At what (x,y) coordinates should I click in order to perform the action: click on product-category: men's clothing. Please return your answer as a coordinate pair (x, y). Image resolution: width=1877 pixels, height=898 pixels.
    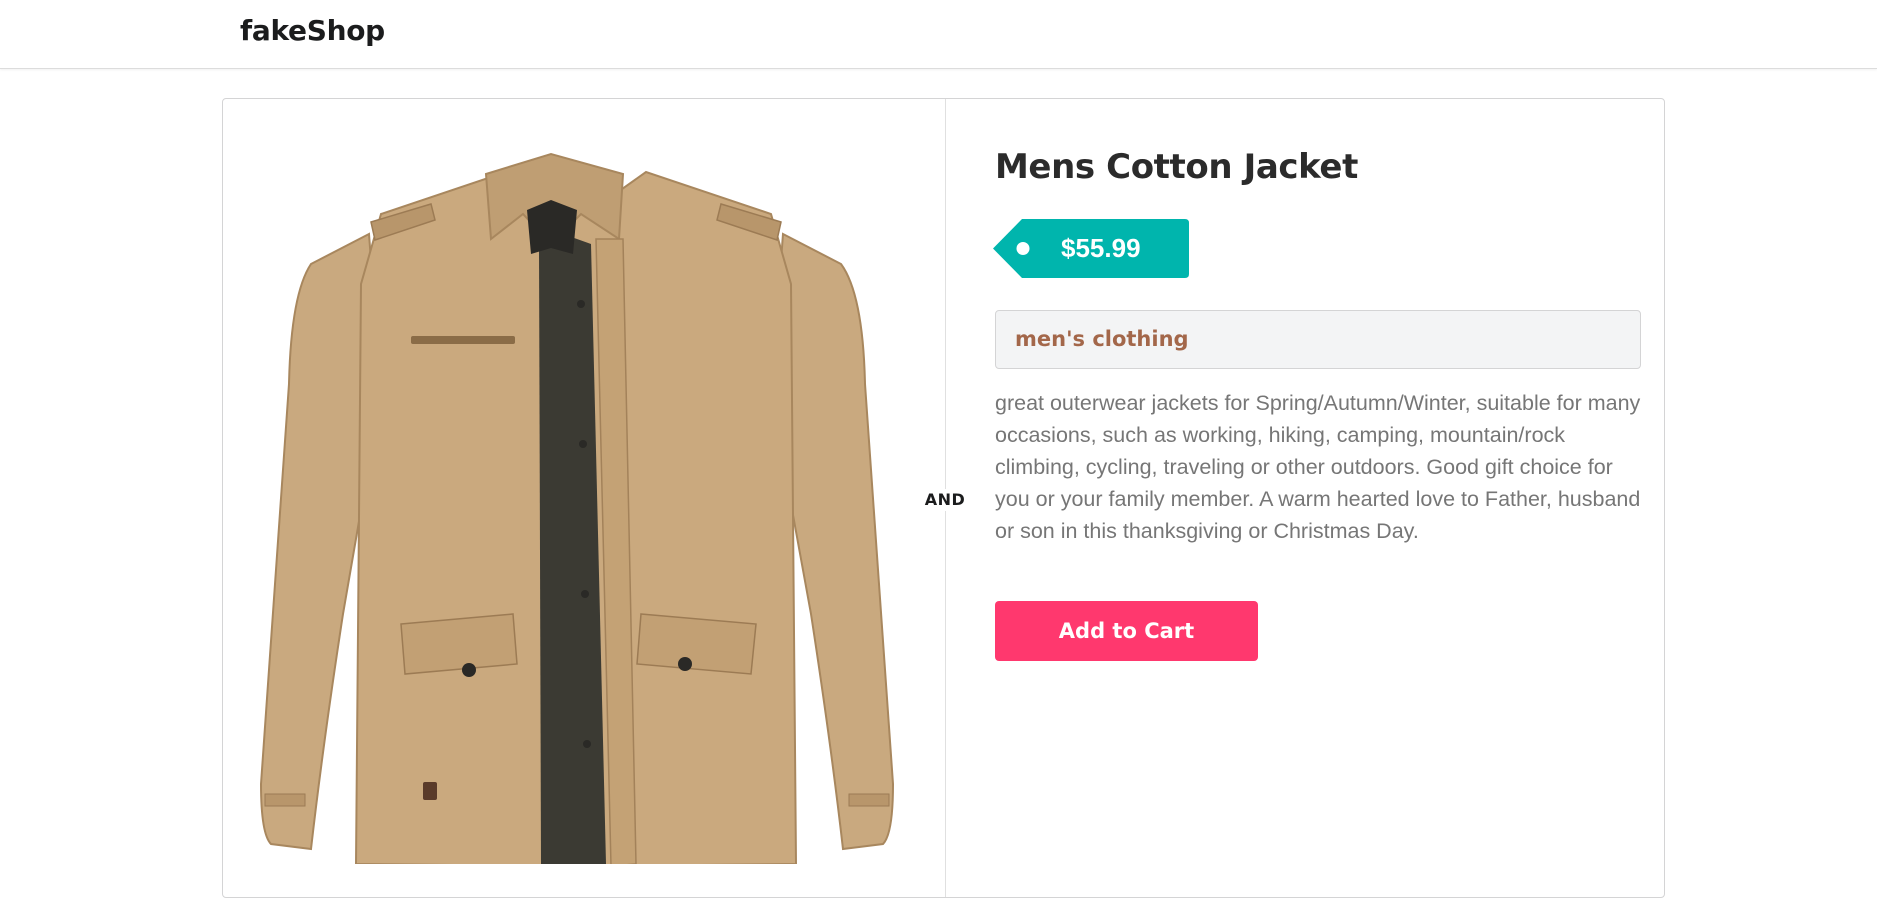
    Looking at the image, I should click on (1102, 339).